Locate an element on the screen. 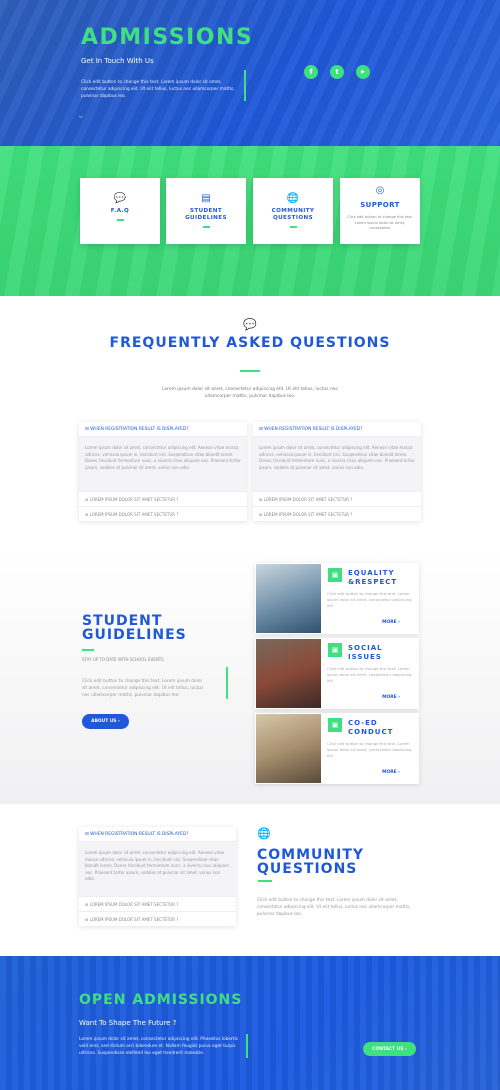 Image resolution: width=500 pixels, height=1090 pixels. contact-us-button: CONTACT US › is located at coordinates (389, 1049).